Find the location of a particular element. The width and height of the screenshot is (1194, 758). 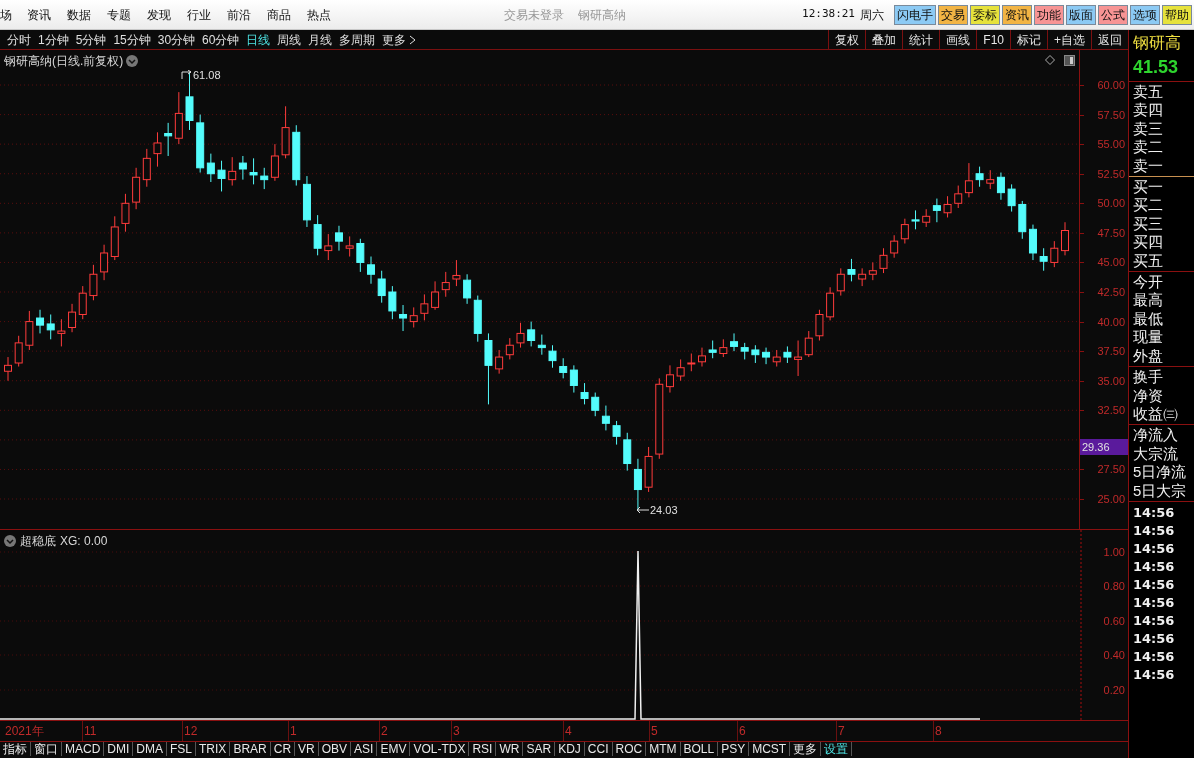

period-tab: 月线 is located at coordinates (320, 39).